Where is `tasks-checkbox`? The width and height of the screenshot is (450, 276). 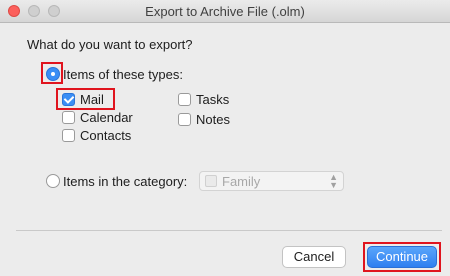
tasks-checkbox is located at coordinates (184, 99).